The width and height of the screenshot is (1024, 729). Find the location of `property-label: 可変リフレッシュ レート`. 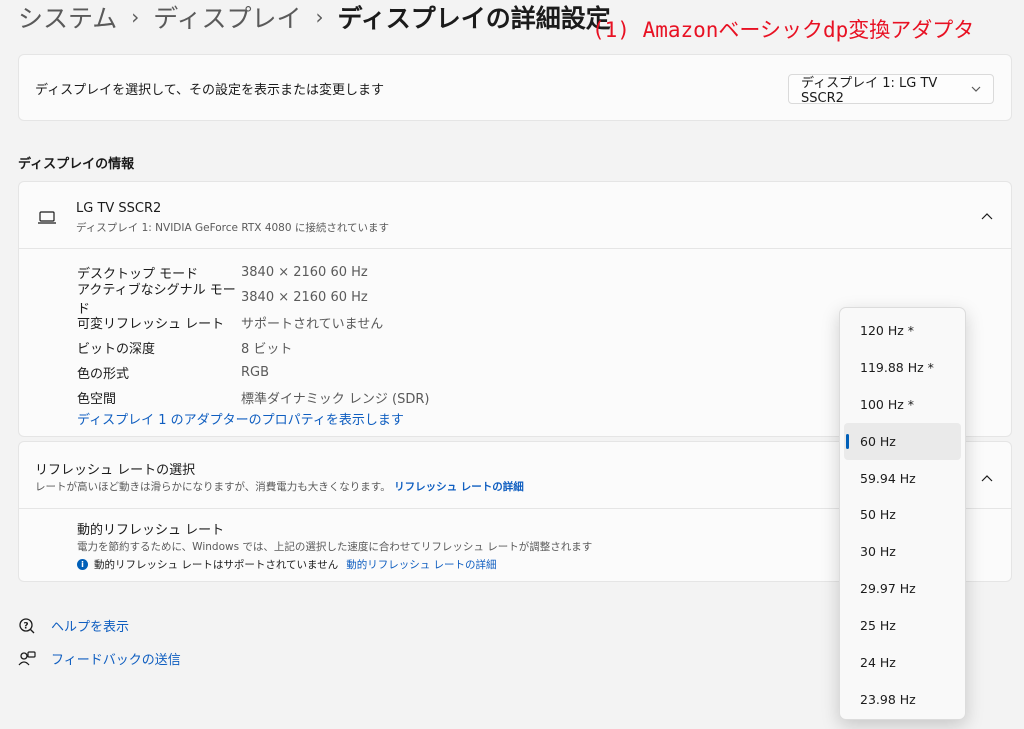

property-label: 可変リフレッシュ レート is located at coordinates (151, 324).